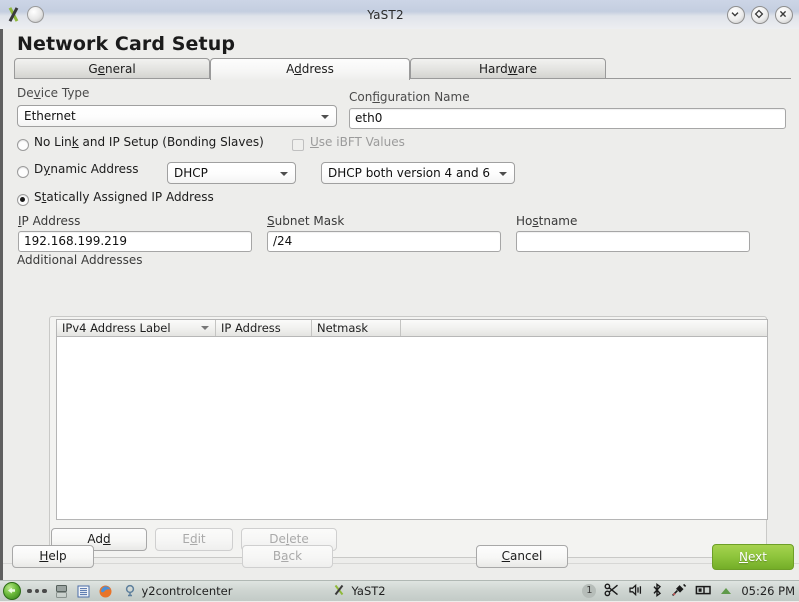 Image resolution: width=799 pixels, height=602 pixels. Describe the element at coordinates (105, 591) in the screenshot. I see `firefox-icon` at that location.